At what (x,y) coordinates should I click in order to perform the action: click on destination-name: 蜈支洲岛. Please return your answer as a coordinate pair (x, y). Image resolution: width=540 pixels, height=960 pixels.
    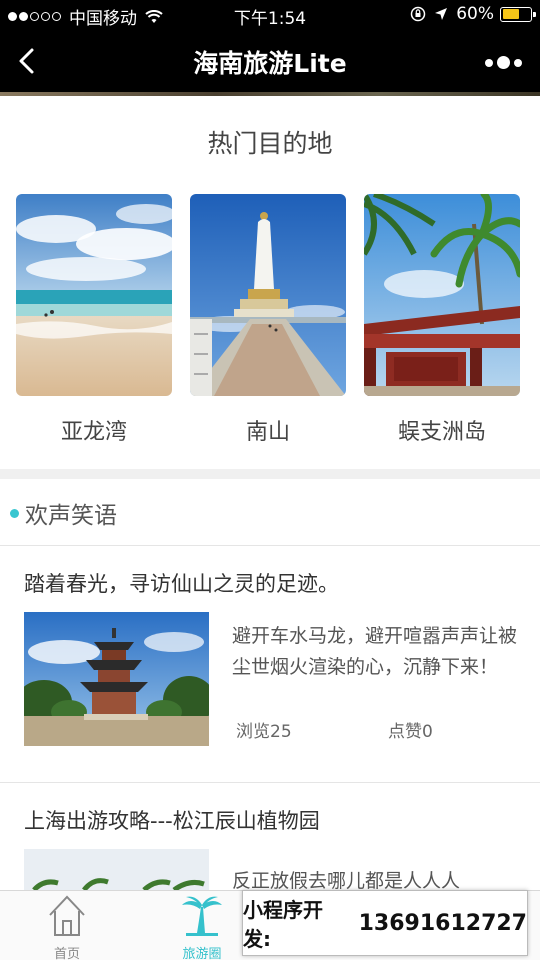
    Looking at the image, I should click on (441, 432).